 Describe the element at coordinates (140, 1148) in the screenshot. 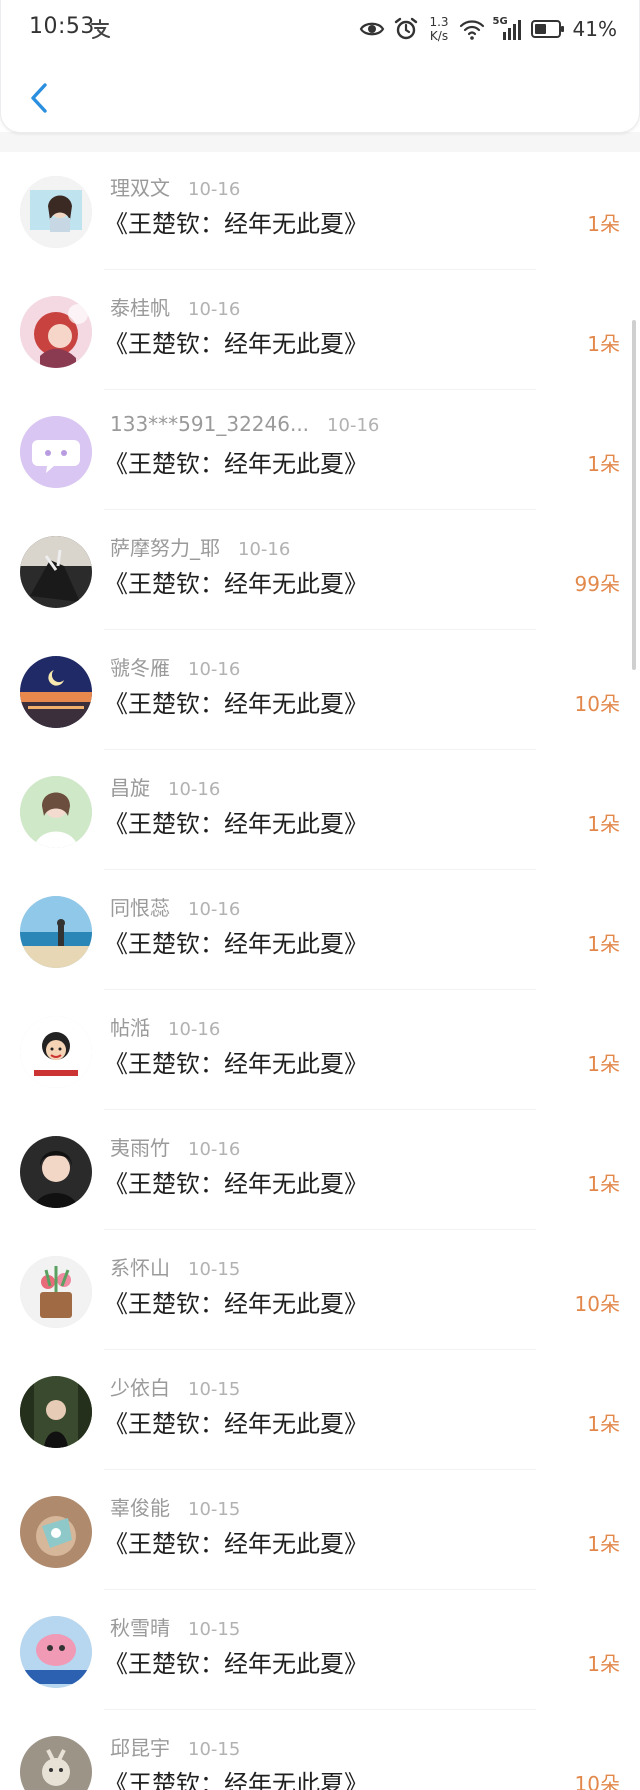

I see `user-name: 夷雨竹` at that location.